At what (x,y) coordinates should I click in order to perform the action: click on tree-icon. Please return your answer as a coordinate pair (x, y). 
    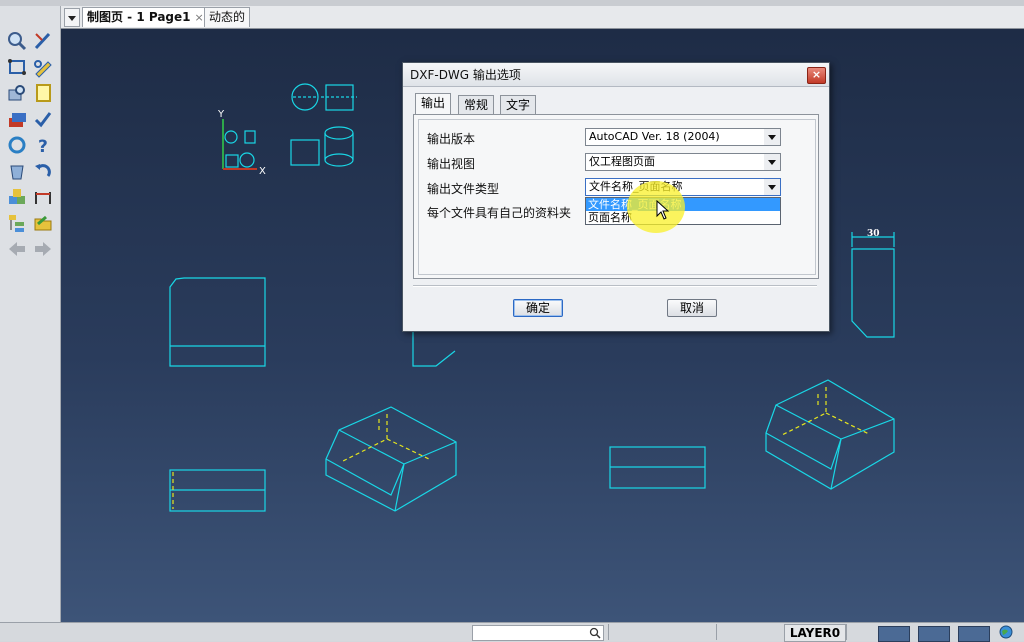
    Looking at the image, I should click on (17, 223).